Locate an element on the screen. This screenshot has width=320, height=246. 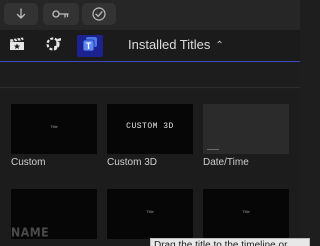
download-icon is located at coordinates (21, 14).